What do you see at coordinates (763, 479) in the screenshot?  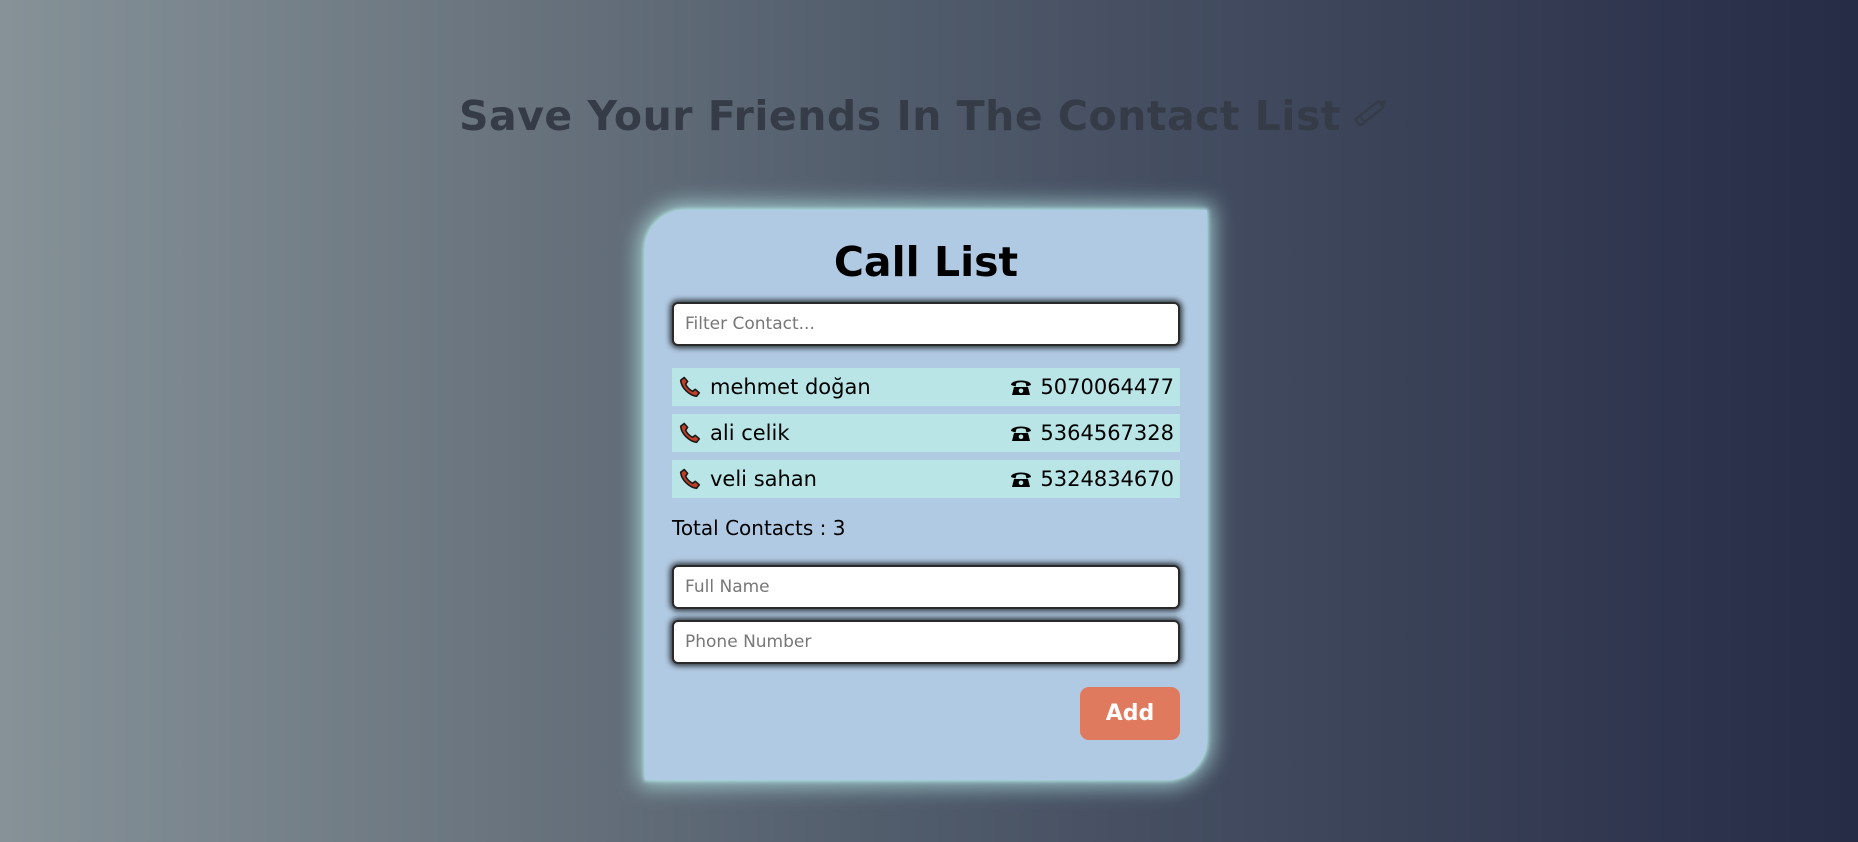 I see `contact-name: veli sahan` at bounding box center [763, 479].